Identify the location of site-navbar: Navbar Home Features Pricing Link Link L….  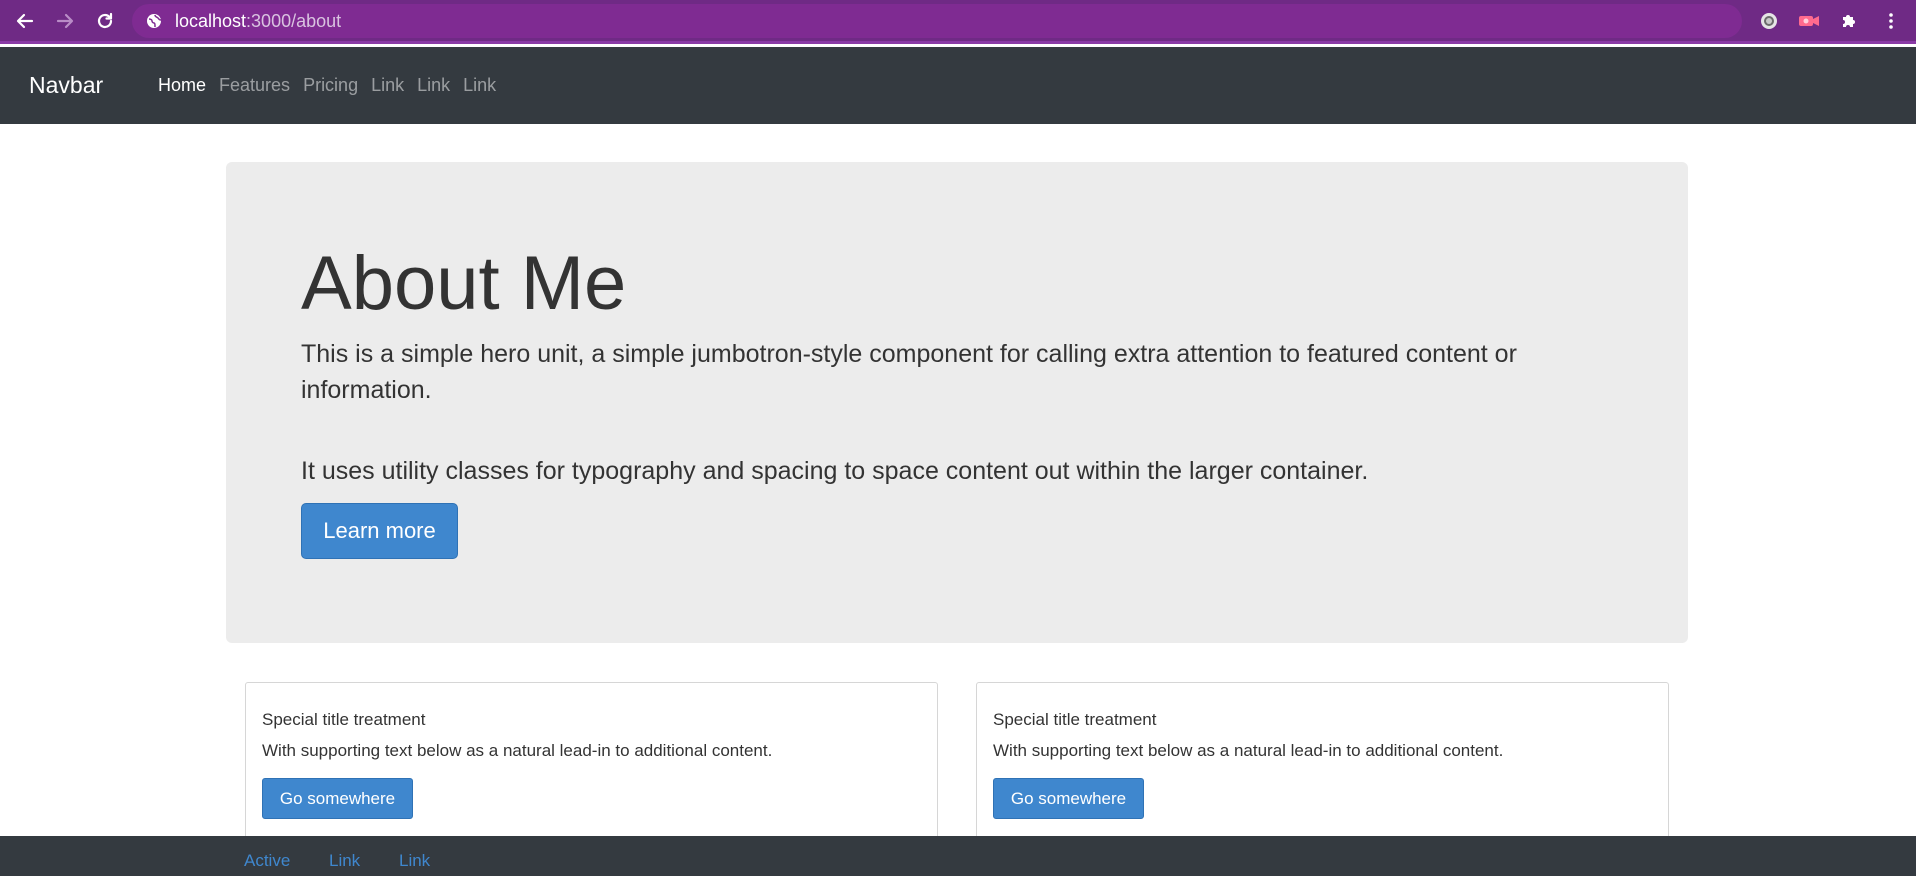
(958, 85).